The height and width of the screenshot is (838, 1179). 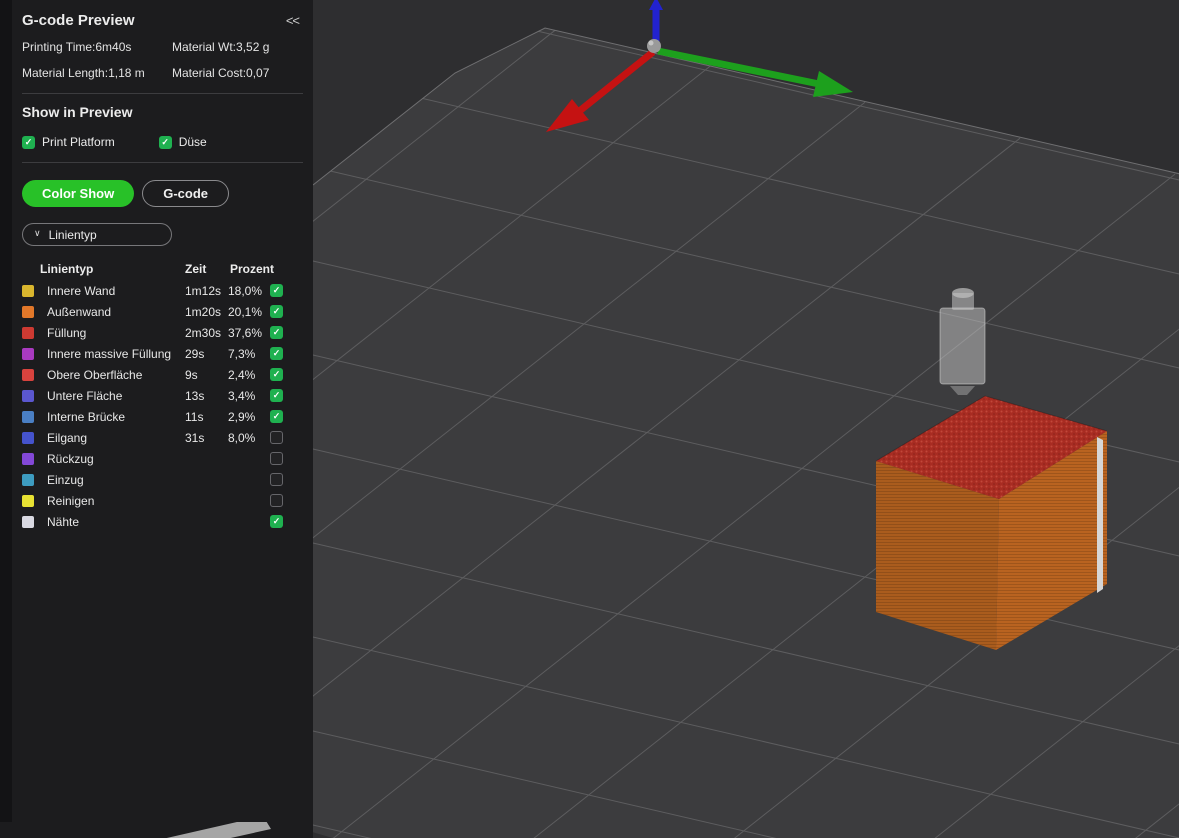 I want to click on legend-row: Innere Wand 1m12s 18,0% ✓, so click(x=162, y=290).